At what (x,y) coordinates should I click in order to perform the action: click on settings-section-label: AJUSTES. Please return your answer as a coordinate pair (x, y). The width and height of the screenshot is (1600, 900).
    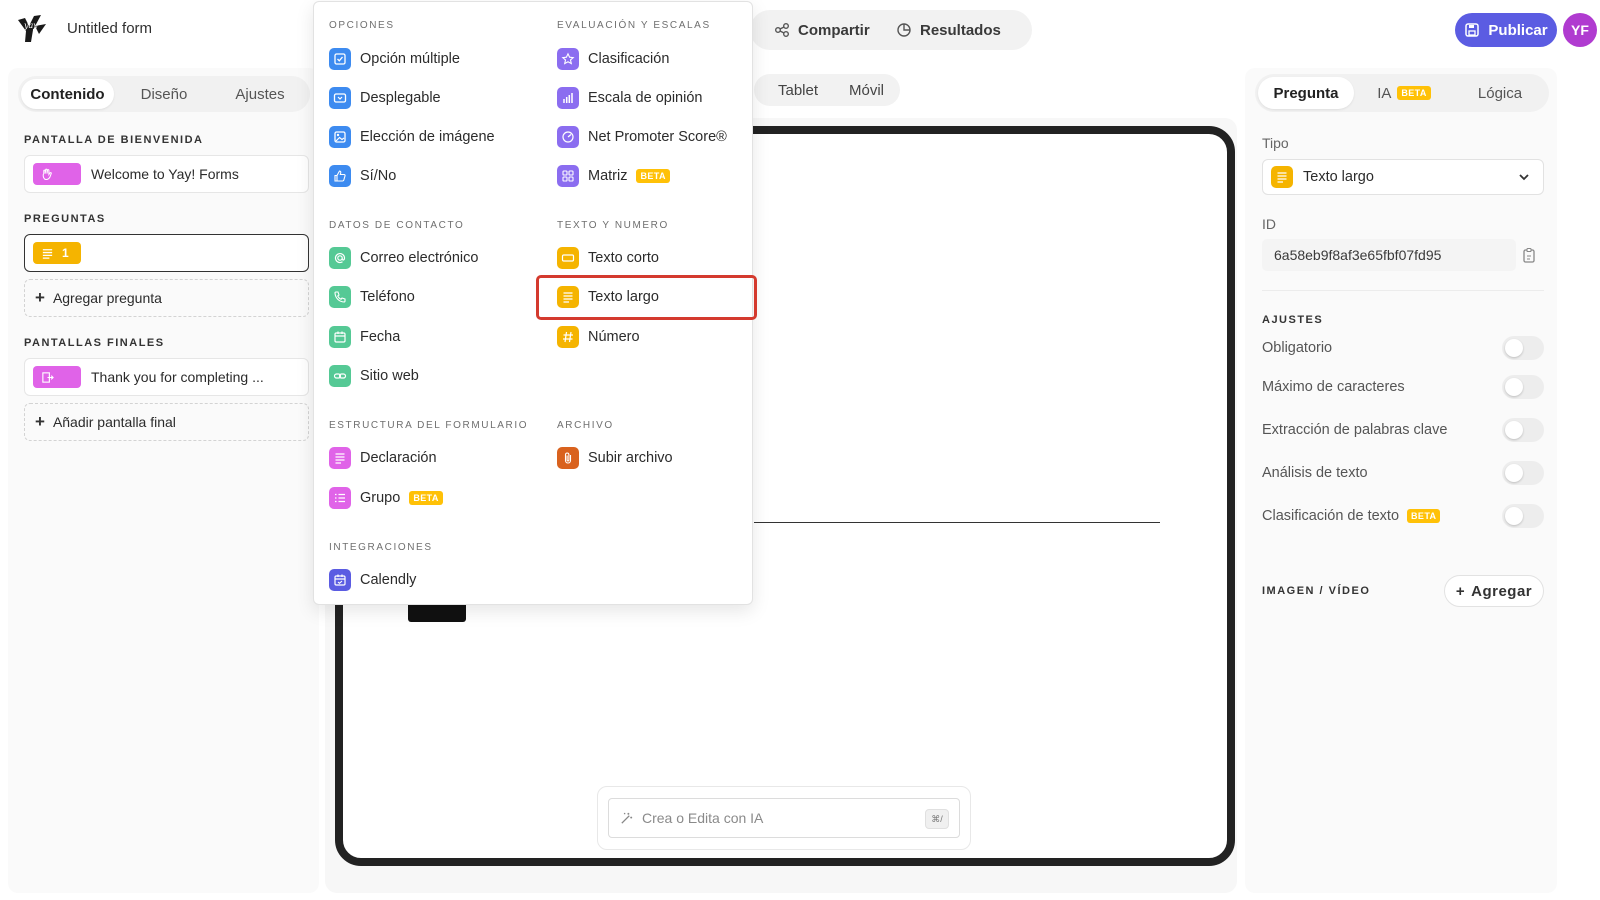
    Looking at the image, I should click on (1293, 320).